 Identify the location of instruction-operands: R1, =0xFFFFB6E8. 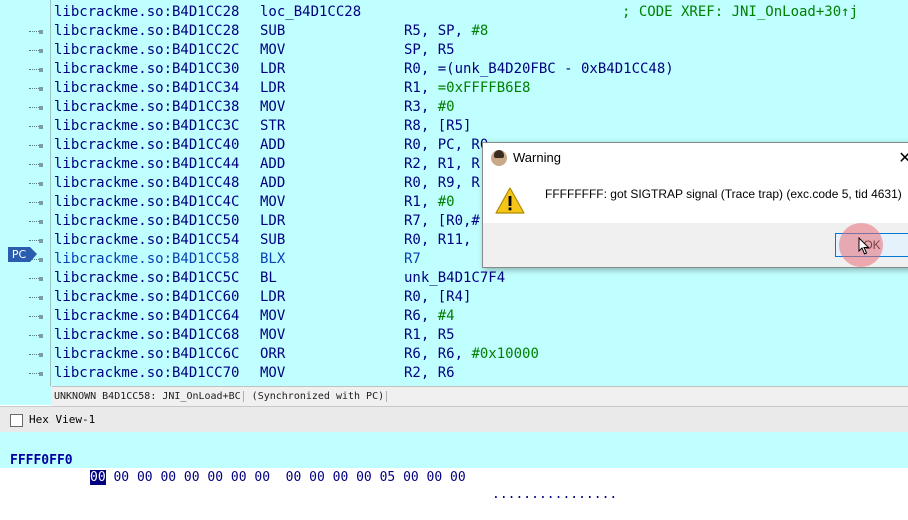
(467, 88).